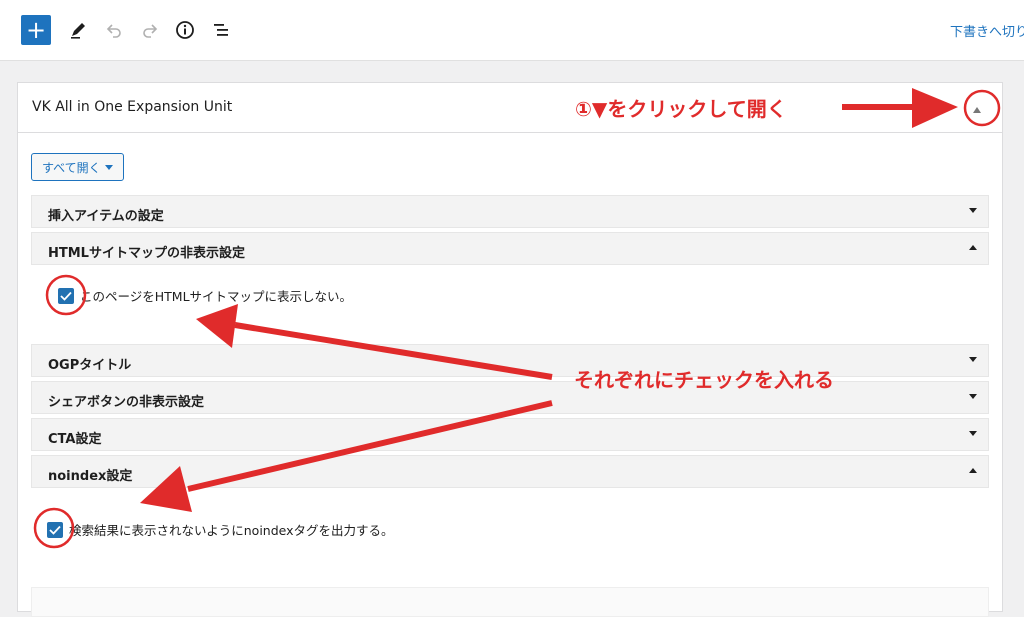 The height and width of the screenshot is (617, 1024). I want to click on section-label: 挿入アイテムの設定, so click(106, 216).